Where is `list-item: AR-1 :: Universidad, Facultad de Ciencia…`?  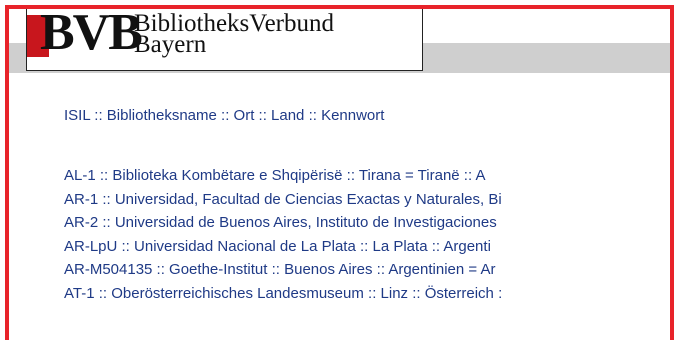
list-item: AR-1 :: Universidad, Facultad de Ciencia… is located at coordinates (367, 200).